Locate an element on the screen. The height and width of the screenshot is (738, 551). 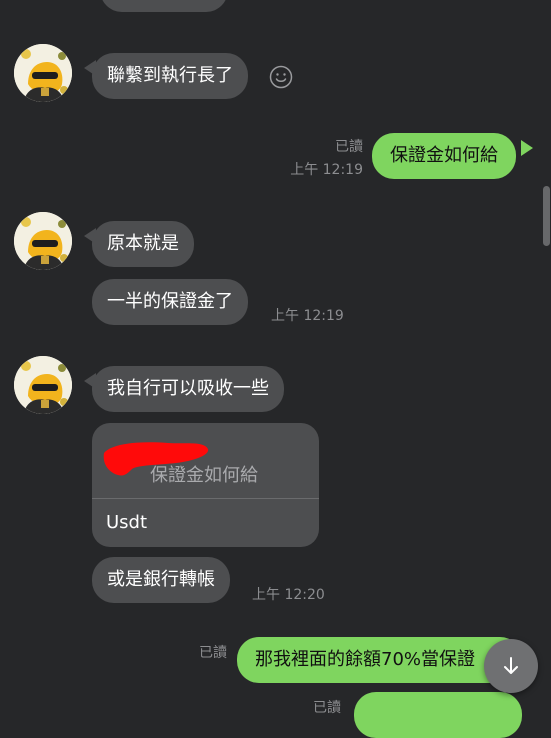
message-bubble: 保證金如何給 is located at coordinates (444, 156).